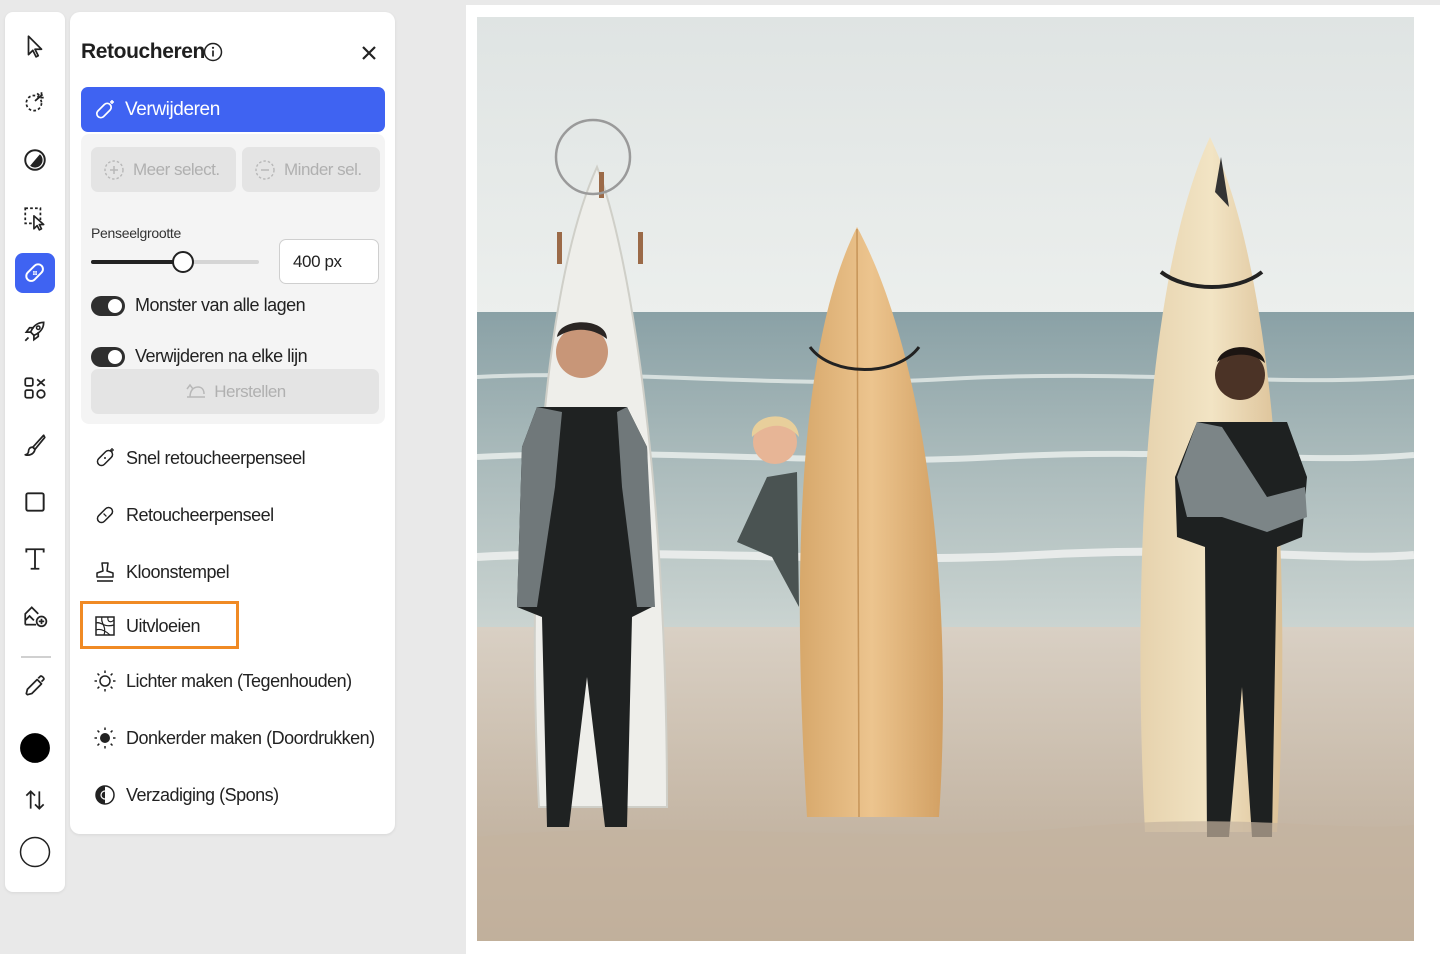 Image resolution: width=1440 pixels, height=954 pixels. What do you see at coordinates (221, 356) in the screenshot?
I see `remove-after-each-stroke-label: Verwijderen na elke lijn` at bounding box center [221, 356].